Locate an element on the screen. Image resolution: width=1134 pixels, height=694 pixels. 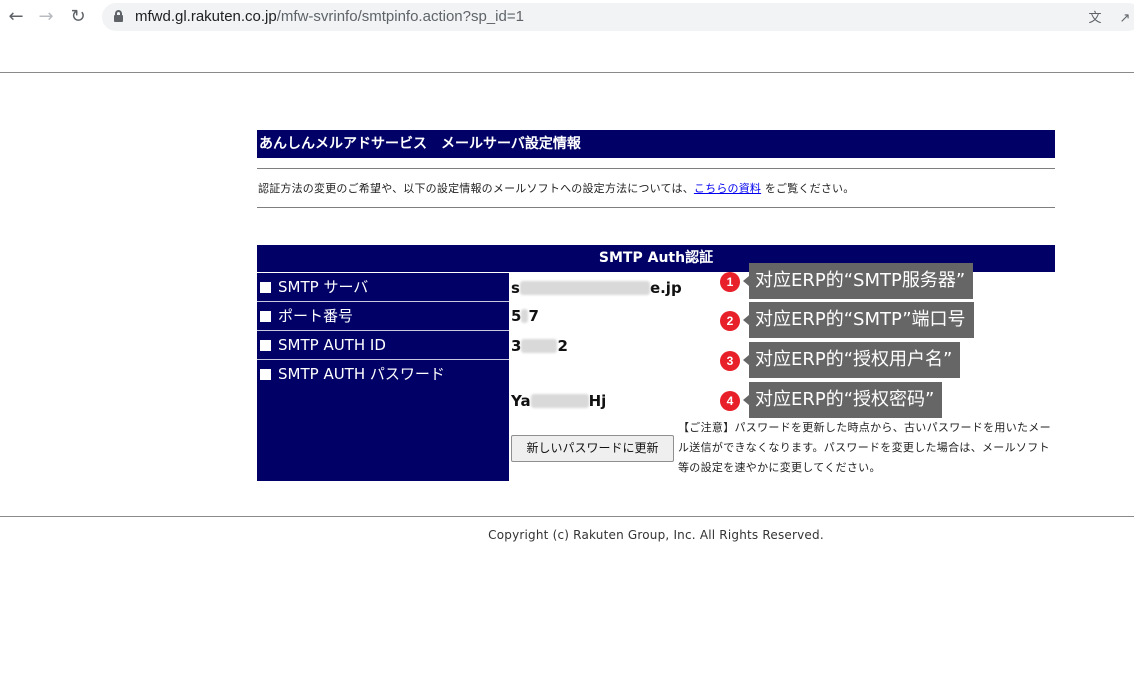
annotation-label: 对应ERP的“授权用户名” is located at coordinates (851, 360).